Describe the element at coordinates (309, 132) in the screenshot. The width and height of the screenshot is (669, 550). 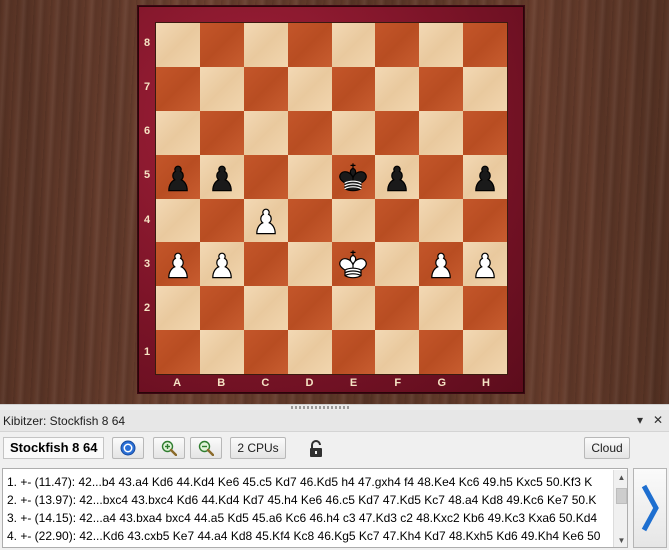
I see `square-d6` at that location.